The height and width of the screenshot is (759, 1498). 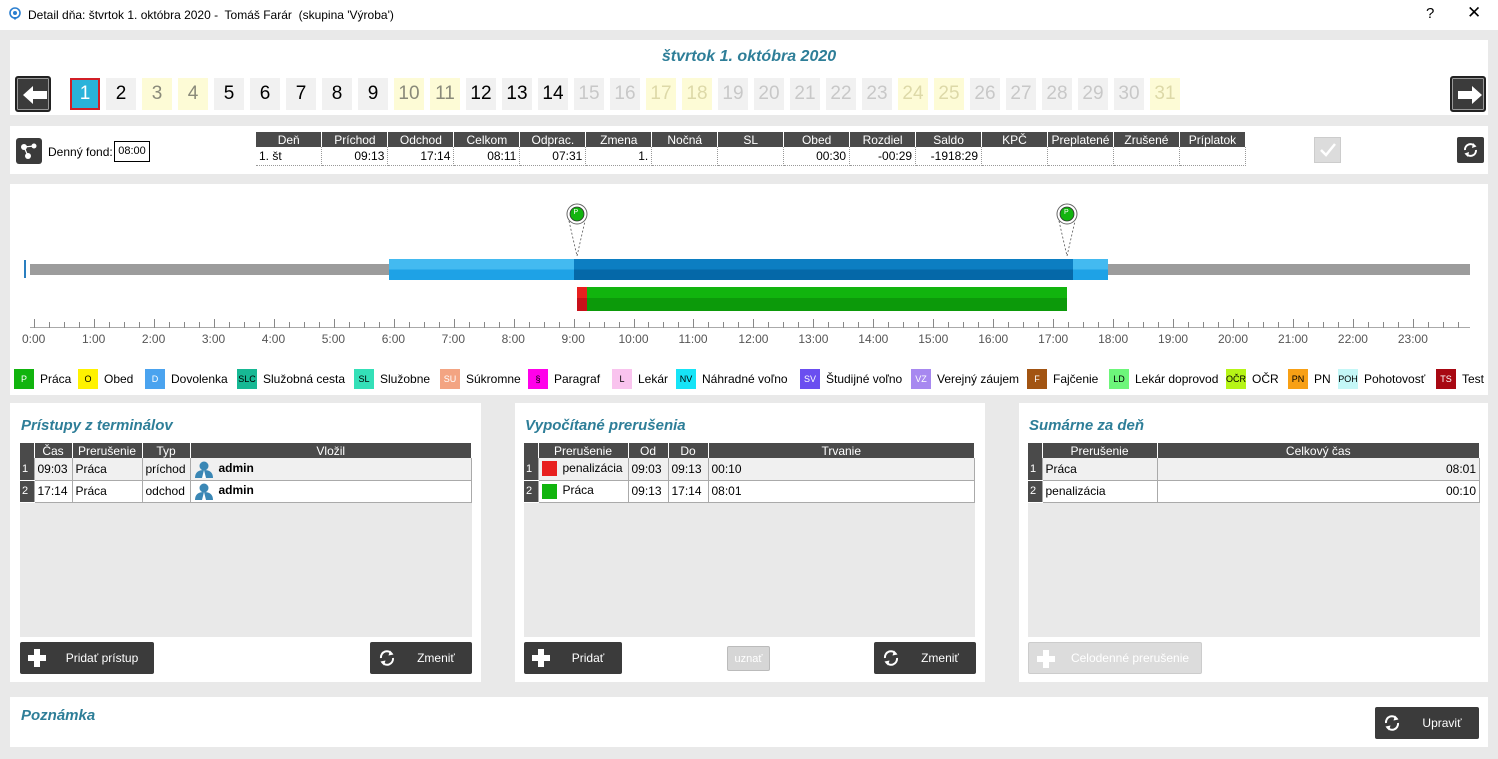 I want to click on day-29-button: 29, so click(x=1093, y=94).